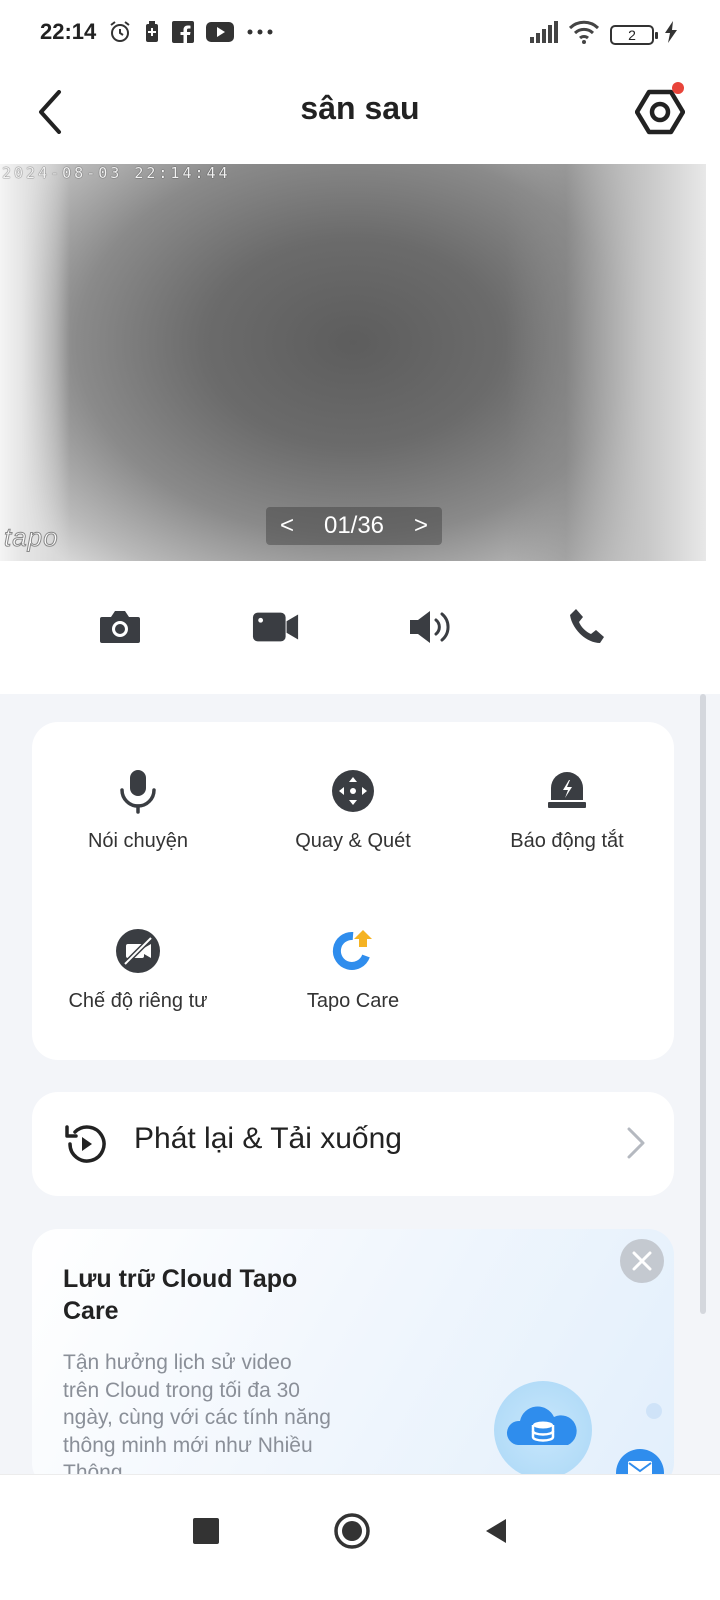 Image resolution: width=720 pixels, height=1600 pixels. What do you see at coordinates (260, 32) in the screenshot?
I see `more-dots-icon` at bounding box center [260, 32].